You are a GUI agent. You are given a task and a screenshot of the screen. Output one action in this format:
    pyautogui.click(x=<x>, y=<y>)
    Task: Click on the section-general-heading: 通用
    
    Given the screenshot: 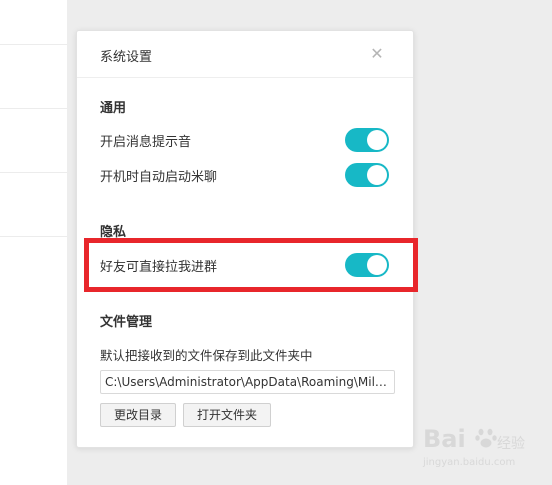 What is the action you would take?
    pyautogui.click(x=113, y=108)
    